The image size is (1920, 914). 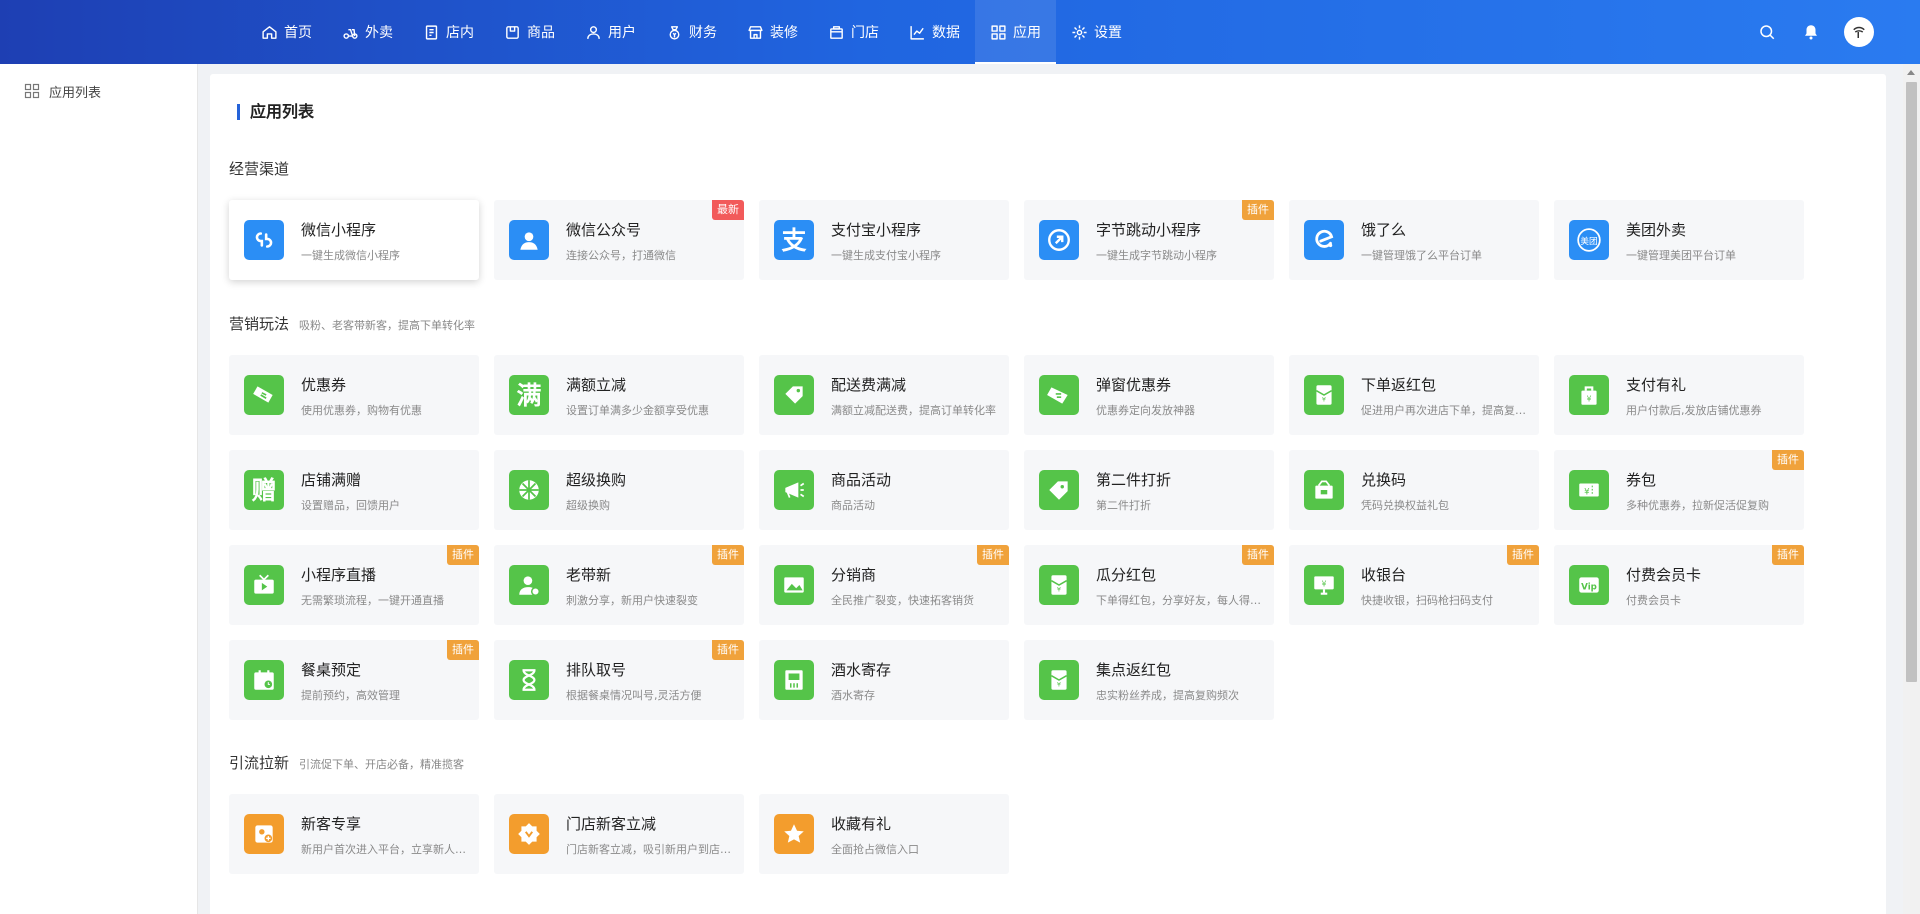 What do you see at coordinates (691, 32) in the screenshot?
I see `nav-item-5: 财务` at bounding box center [691, 32].